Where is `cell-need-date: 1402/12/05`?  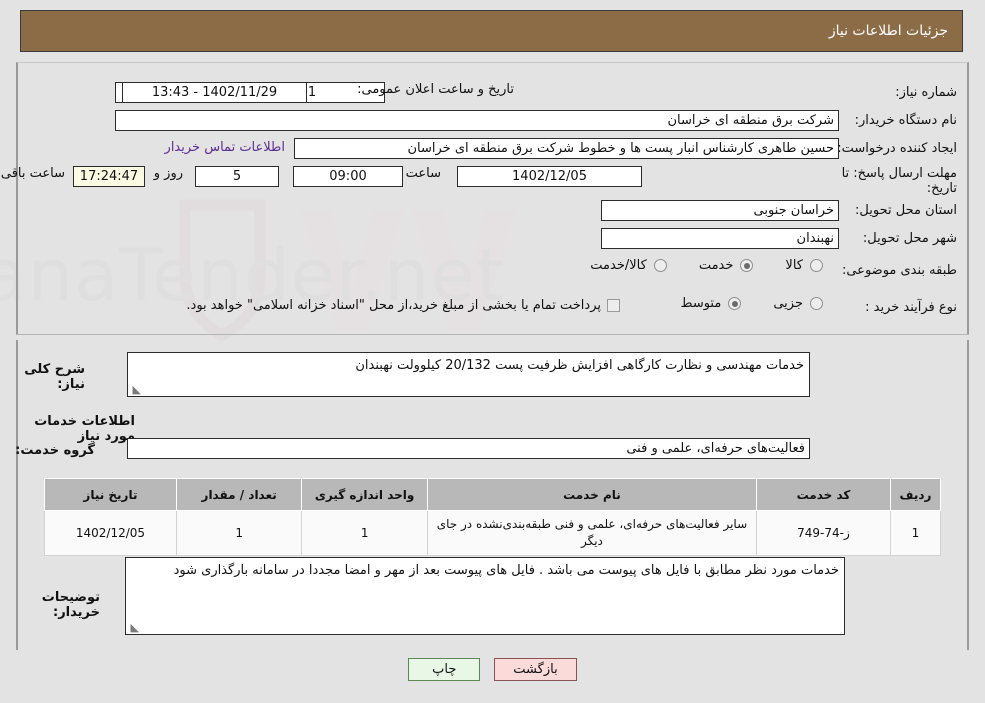
cell-need-date: 1402/12/05 is located at coordinates (110, 533).